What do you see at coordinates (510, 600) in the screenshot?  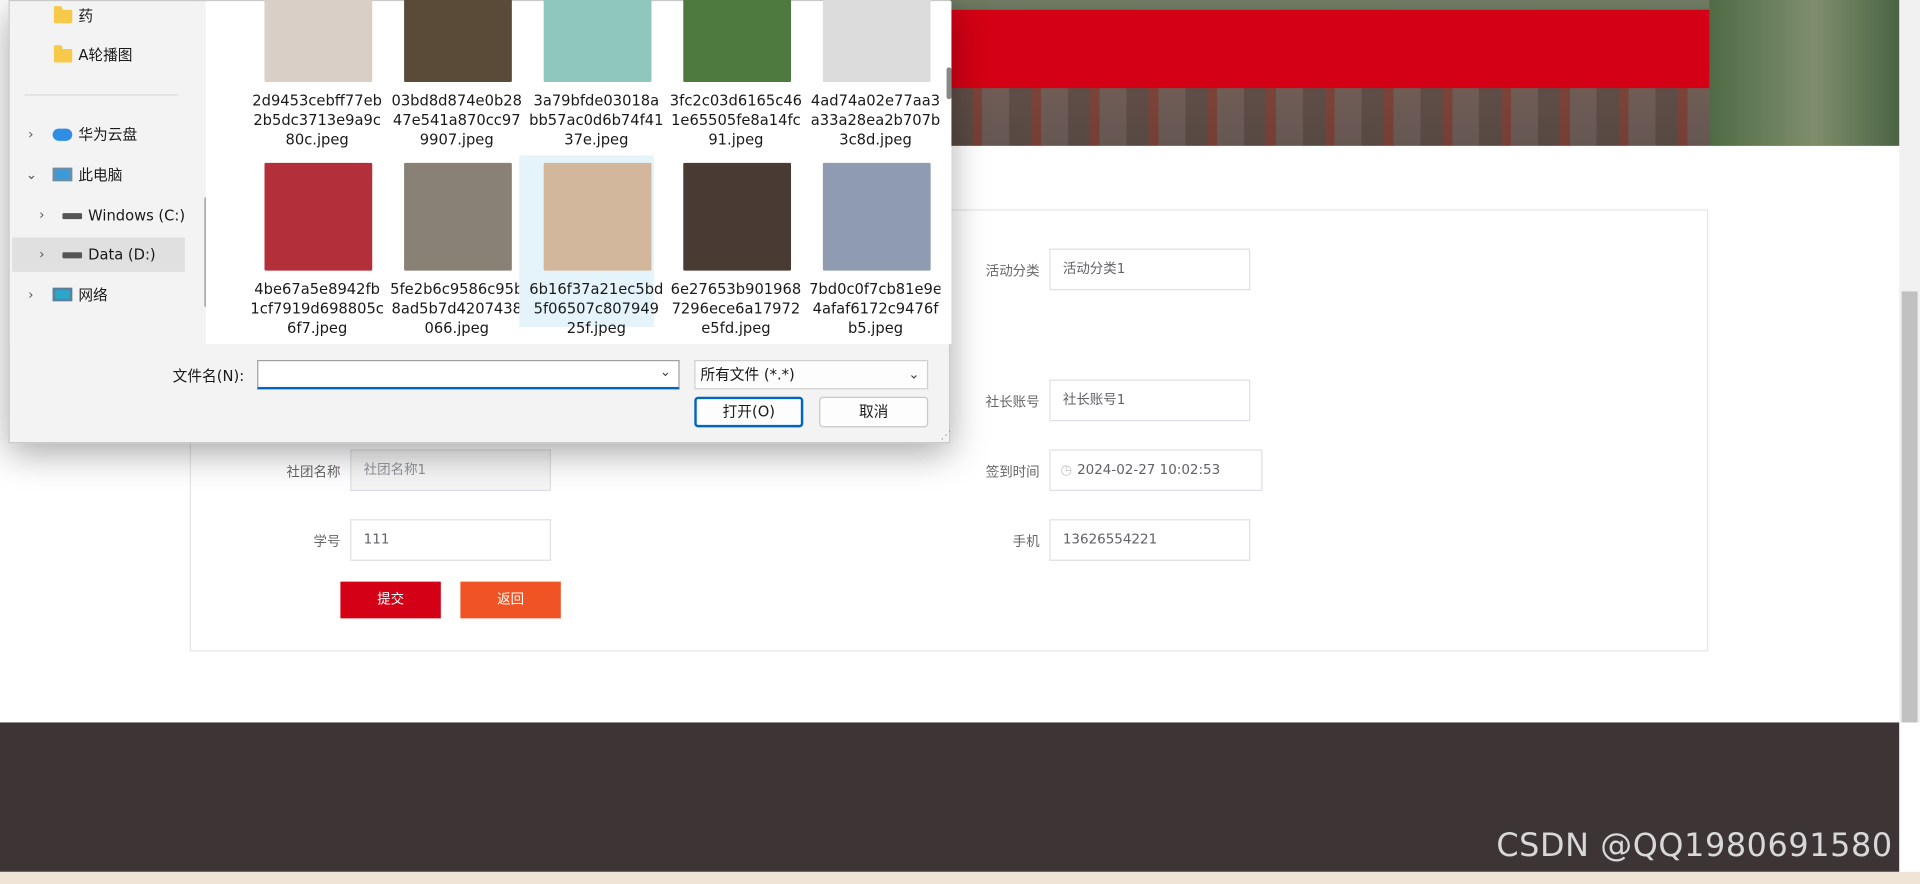 I see `back-button: 返回` at bounding box center [510, 600].